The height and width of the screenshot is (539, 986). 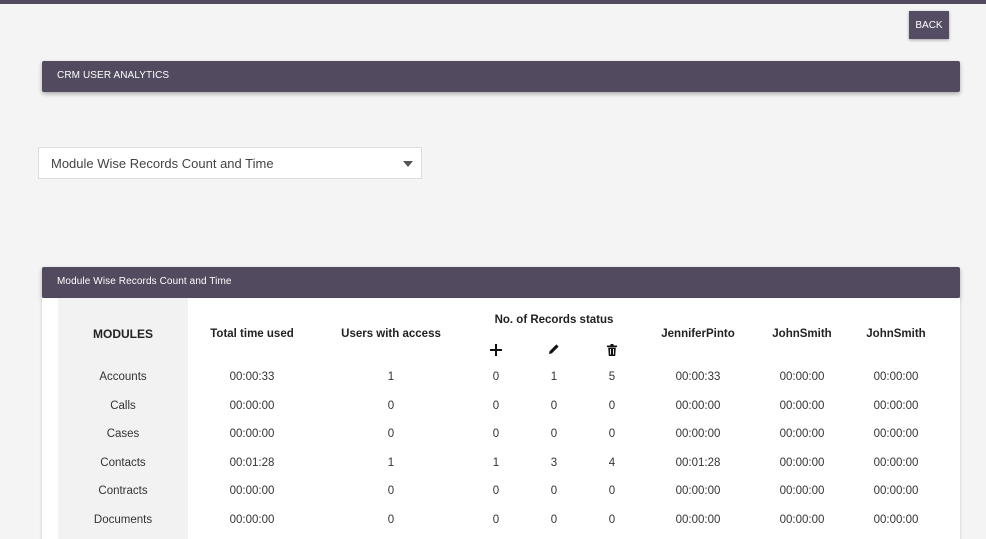 What do you see at coordinates (612, 377) in the screenshot?
I see `deleted-count: 5` at bounding box center [612, 377].